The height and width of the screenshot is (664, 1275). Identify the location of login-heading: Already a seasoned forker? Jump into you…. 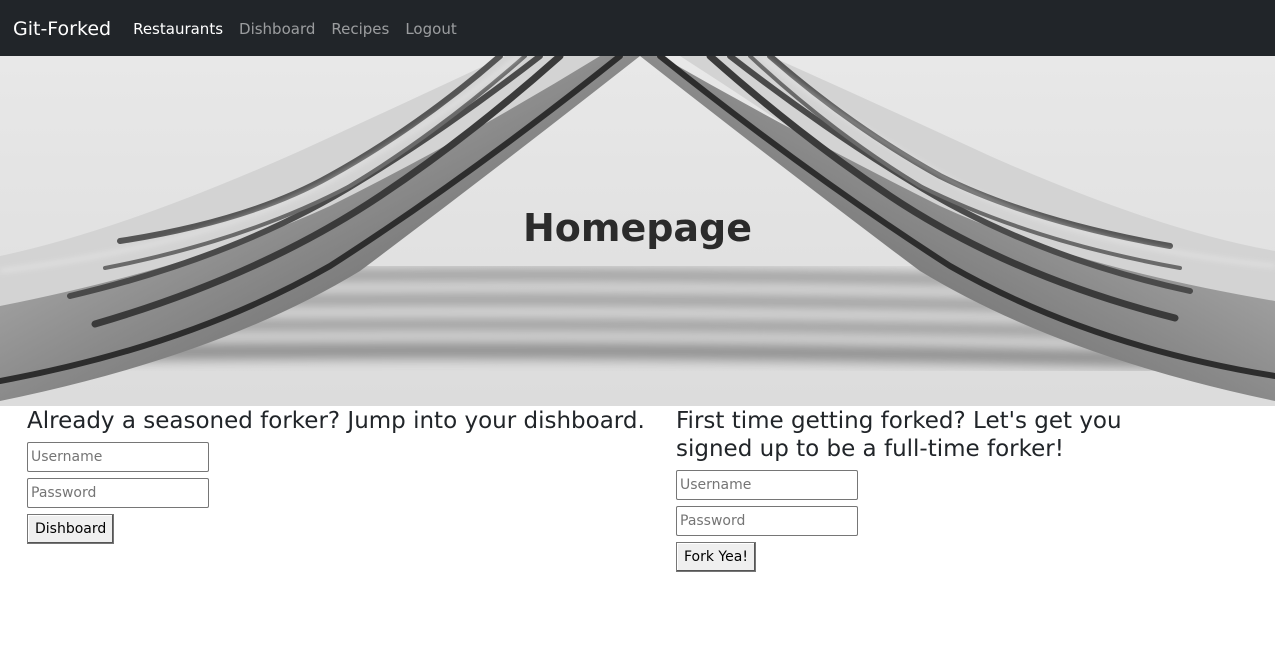
(336, 421).